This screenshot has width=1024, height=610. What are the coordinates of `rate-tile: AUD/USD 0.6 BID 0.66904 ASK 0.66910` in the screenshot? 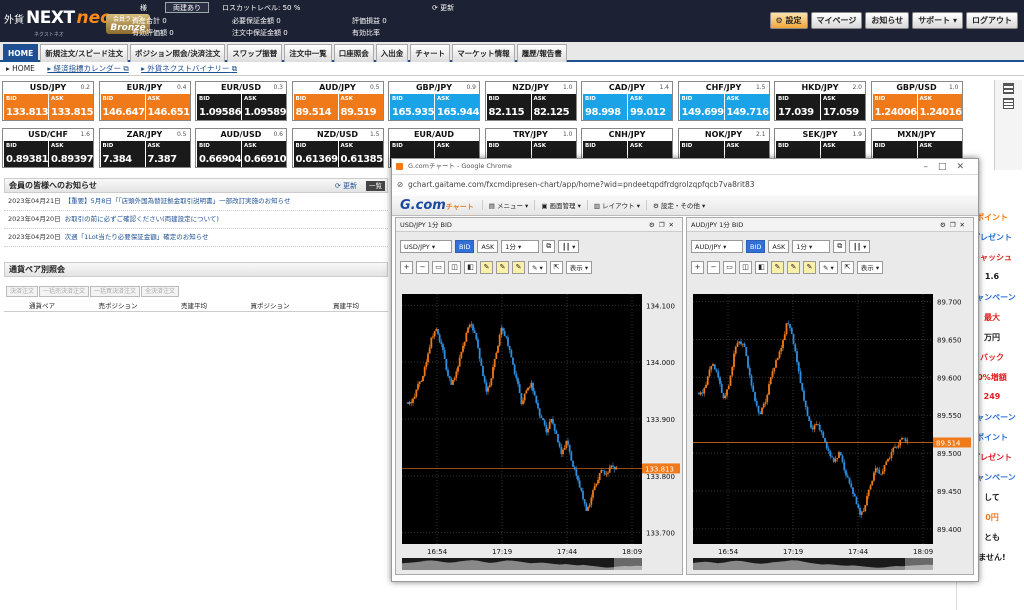 It's located at (241, 148).